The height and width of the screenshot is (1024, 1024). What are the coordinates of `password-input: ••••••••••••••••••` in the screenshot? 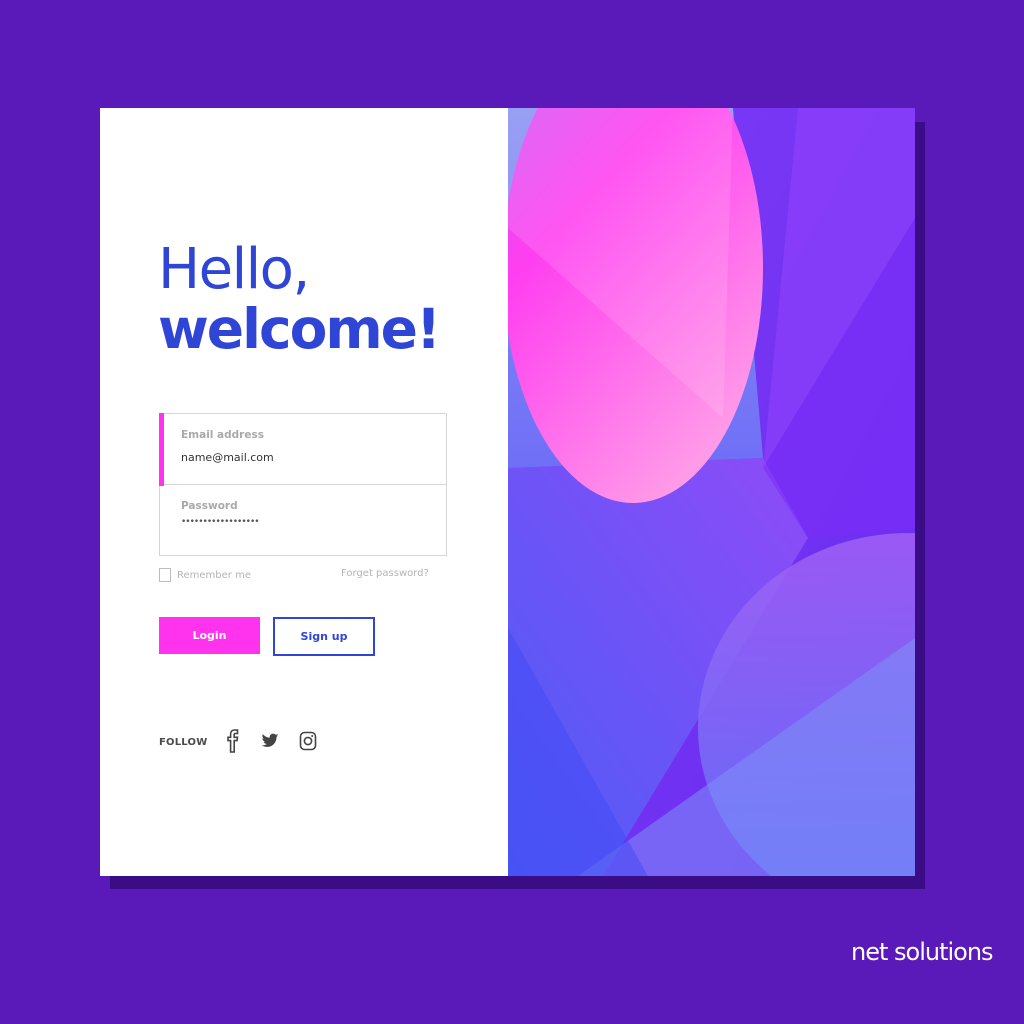 It's located at (220, 522).